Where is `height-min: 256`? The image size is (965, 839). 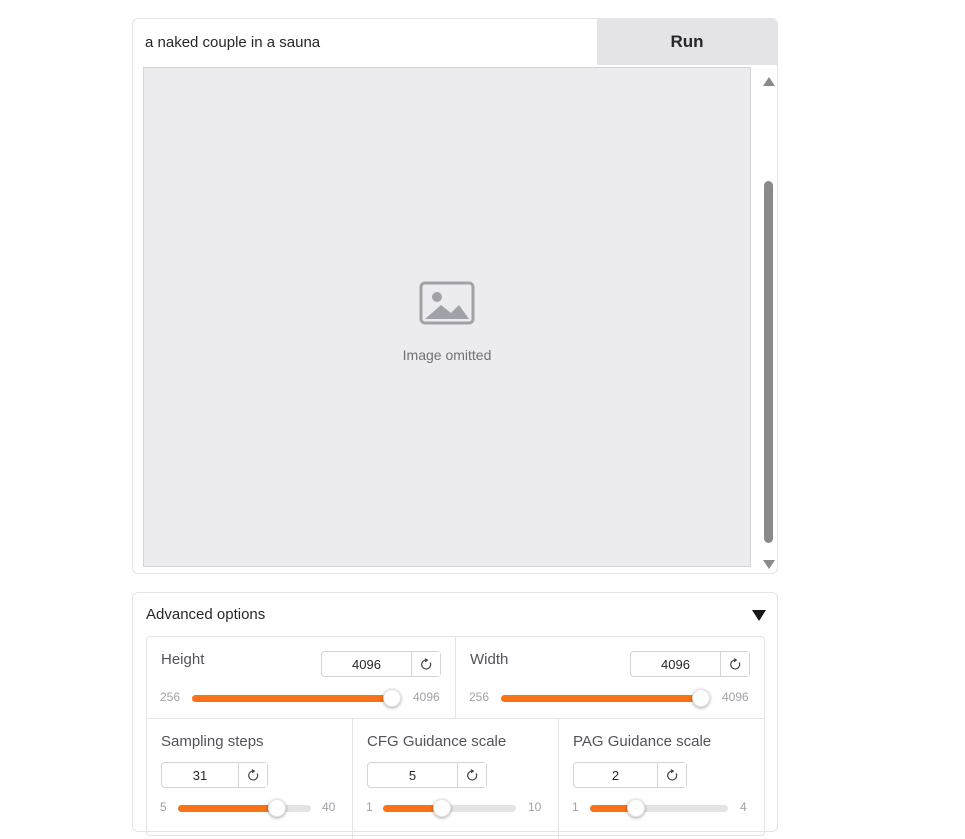 height-min: 256 is located at coordinates (170, 697).